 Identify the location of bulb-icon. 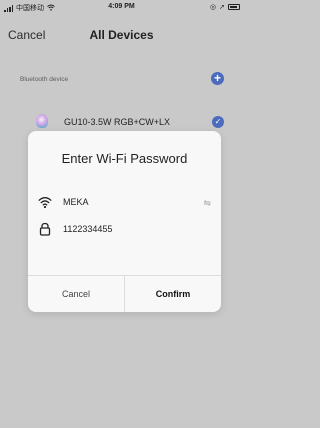
(42, 121).